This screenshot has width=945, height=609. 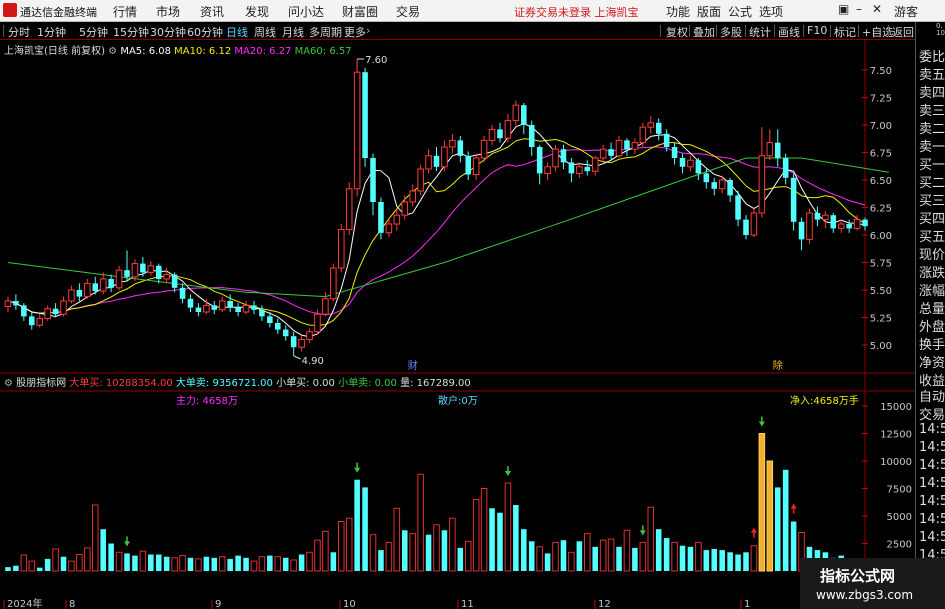 What do you see at coordinates (265, 32) in the screenshot?
I see `period-weekly: 周线` at bounding box center [265, 32].